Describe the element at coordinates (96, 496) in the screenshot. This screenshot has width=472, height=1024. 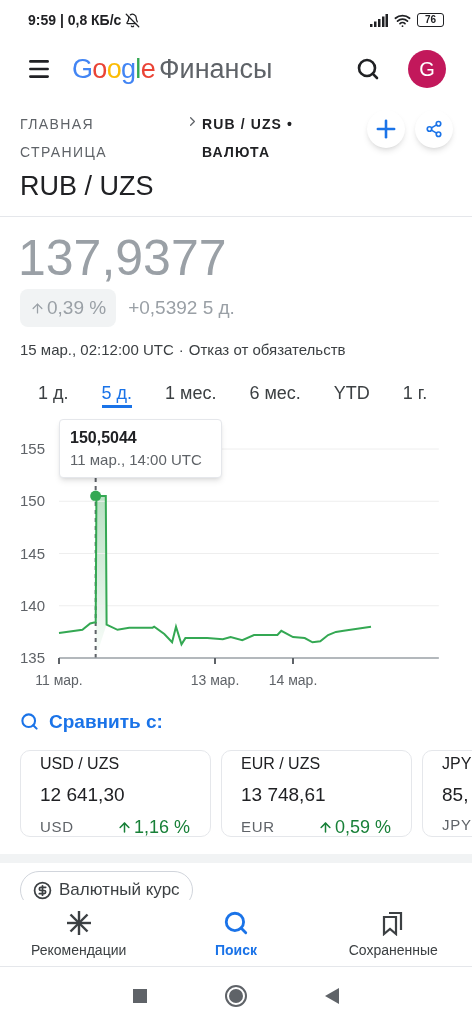
I see `hover-point` at that location.